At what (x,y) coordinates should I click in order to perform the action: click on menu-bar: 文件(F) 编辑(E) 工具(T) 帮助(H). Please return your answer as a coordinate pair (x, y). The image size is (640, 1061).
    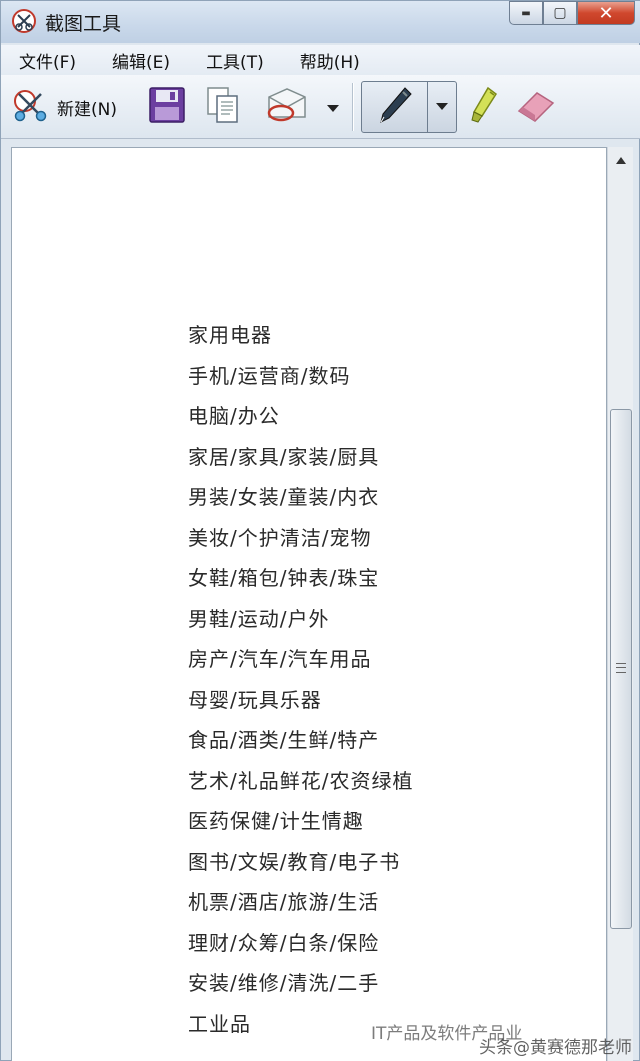
    Looking at the image, I should click on (320, 60).